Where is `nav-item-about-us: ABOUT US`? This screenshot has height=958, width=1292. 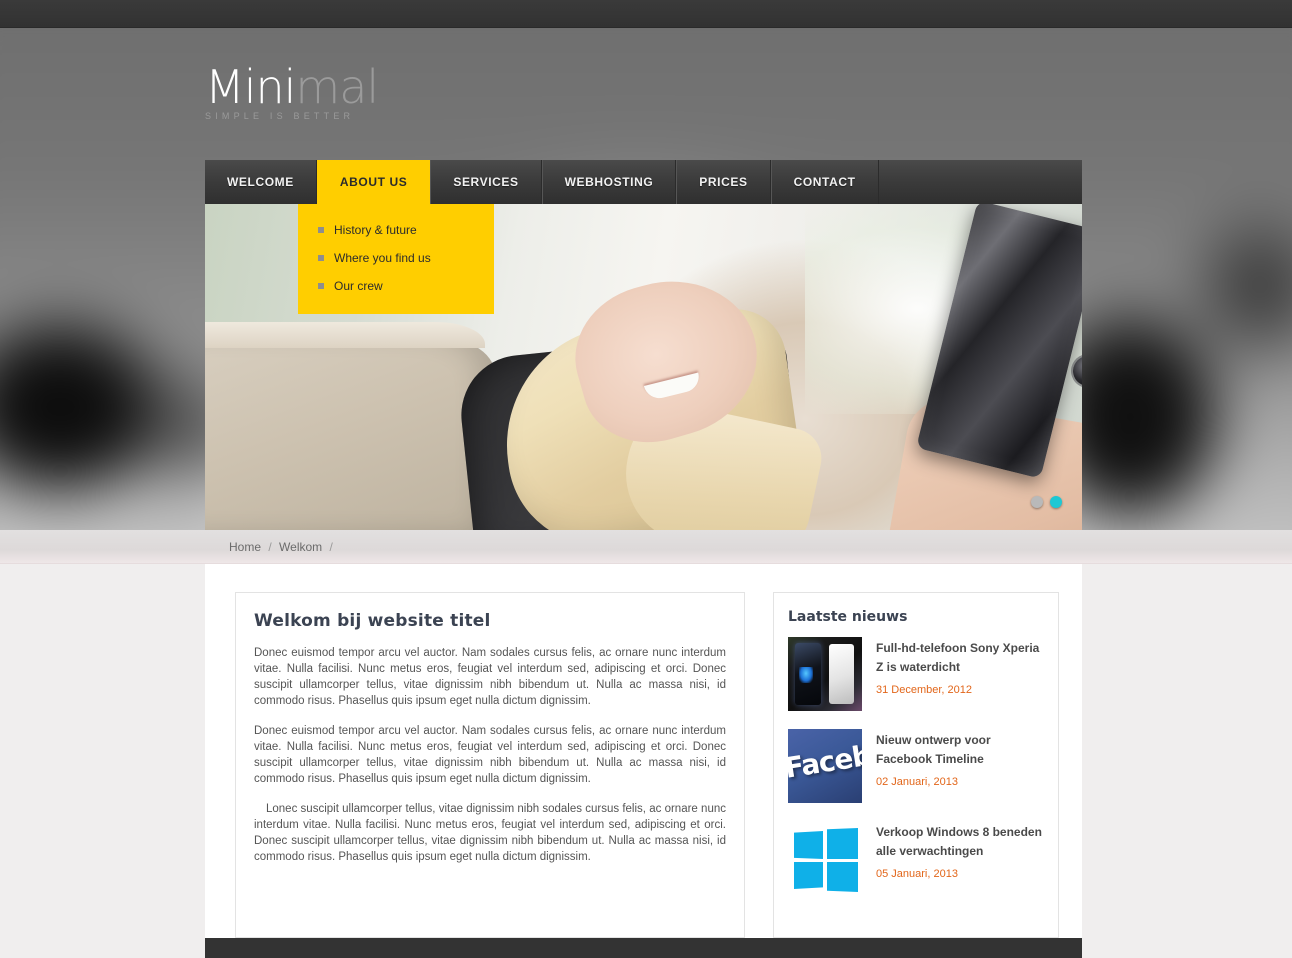 nav-item-about-us: ABOUT US is located at coordinates (373, 182).